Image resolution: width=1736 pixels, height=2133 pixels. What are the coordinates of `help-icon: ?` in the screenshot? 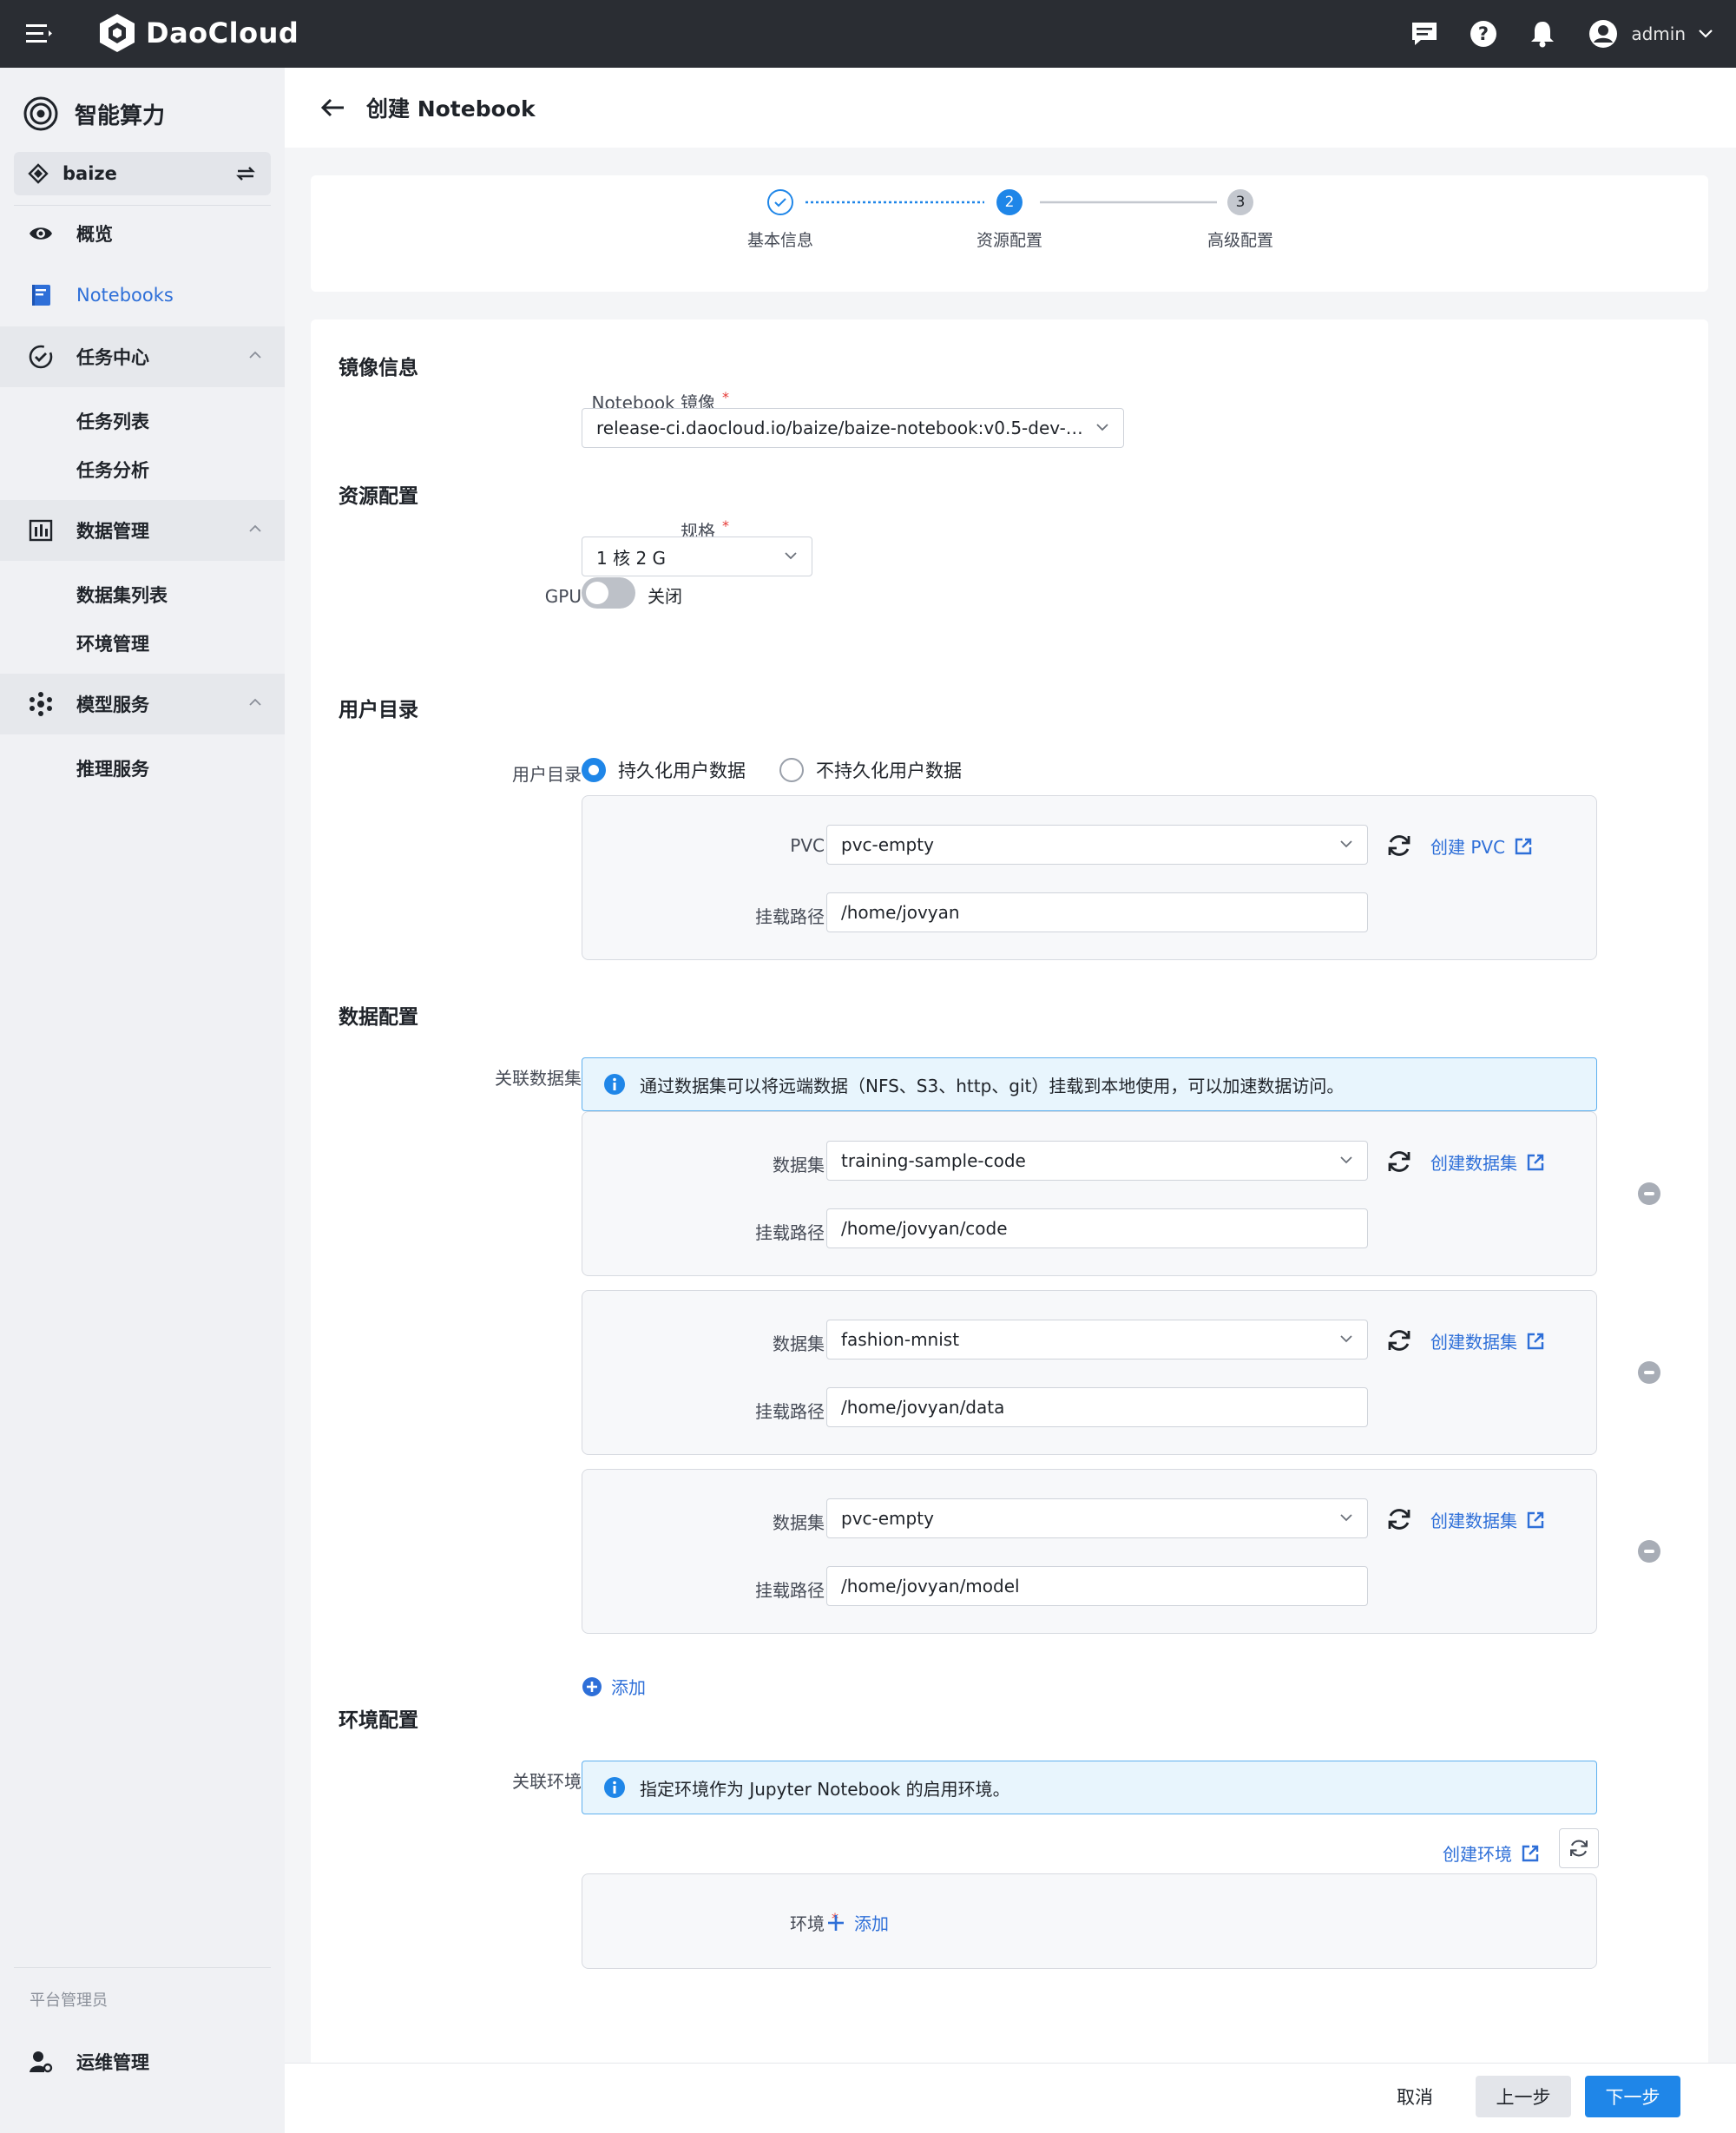 It's located at (1483, 33).